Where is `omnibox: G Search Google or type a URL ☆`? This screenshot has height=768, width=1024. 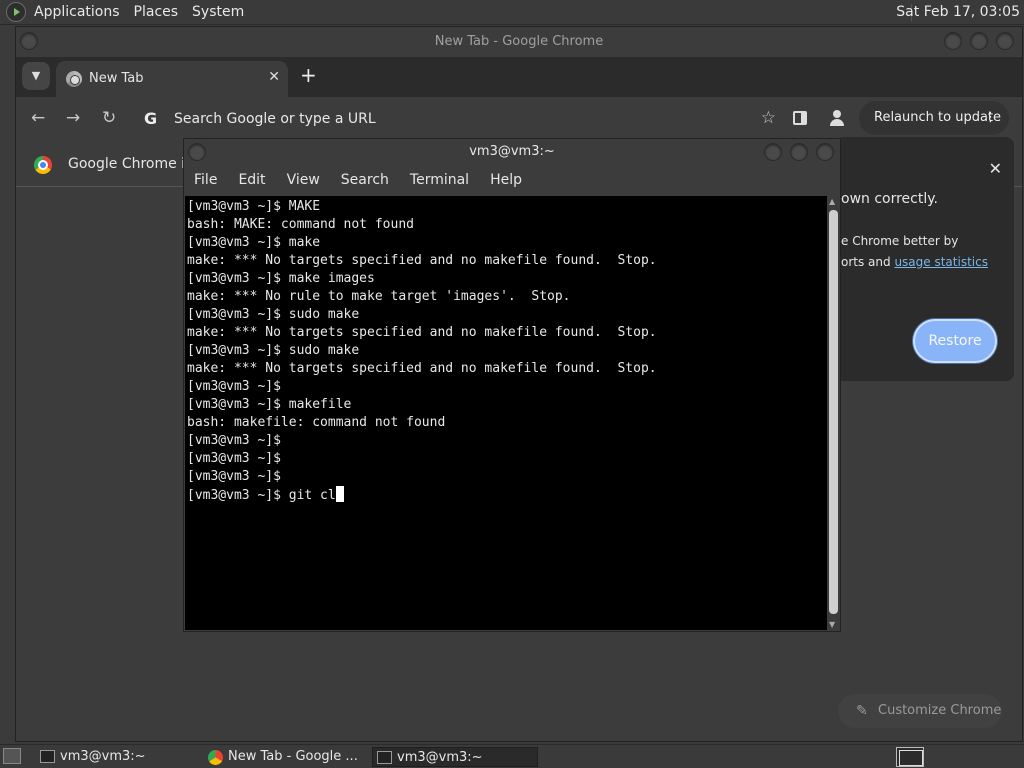 omnibox: G Search Google or type a URL ☆ is located at coordinates (456, 119).